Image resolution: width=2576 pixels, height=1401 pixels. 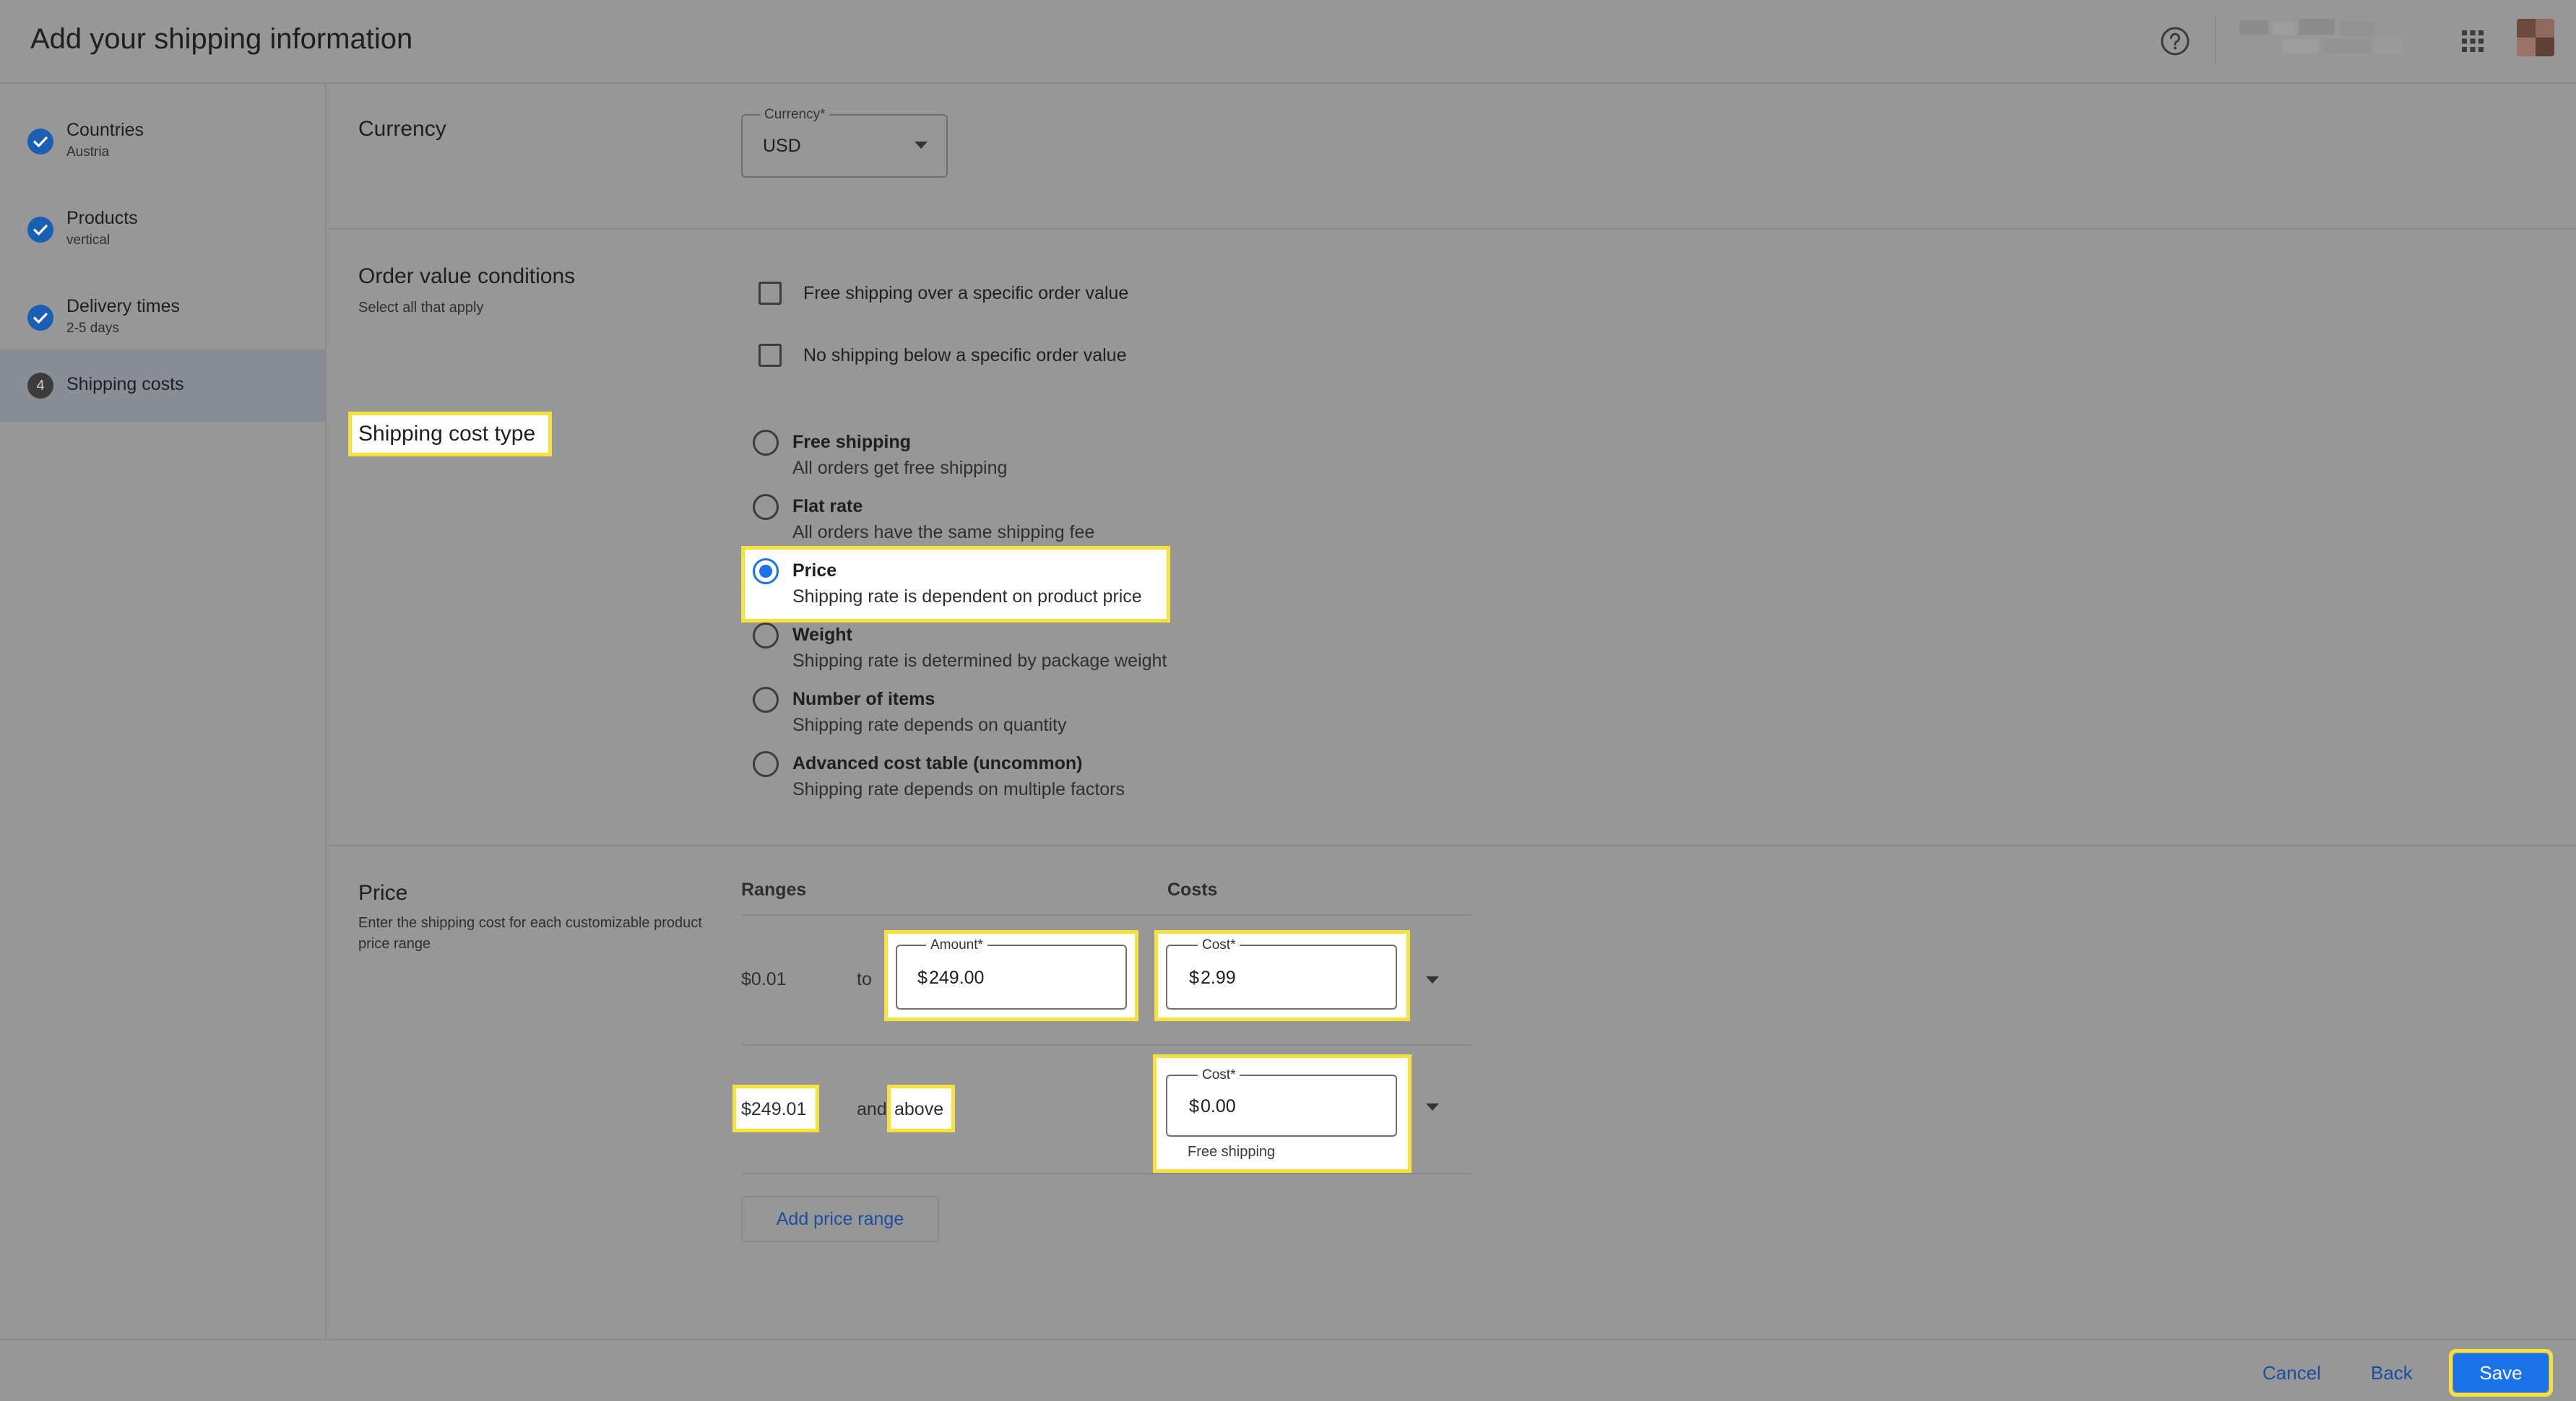 I want to click on currency-select-label: Currency*, so click(x=795, y=115).